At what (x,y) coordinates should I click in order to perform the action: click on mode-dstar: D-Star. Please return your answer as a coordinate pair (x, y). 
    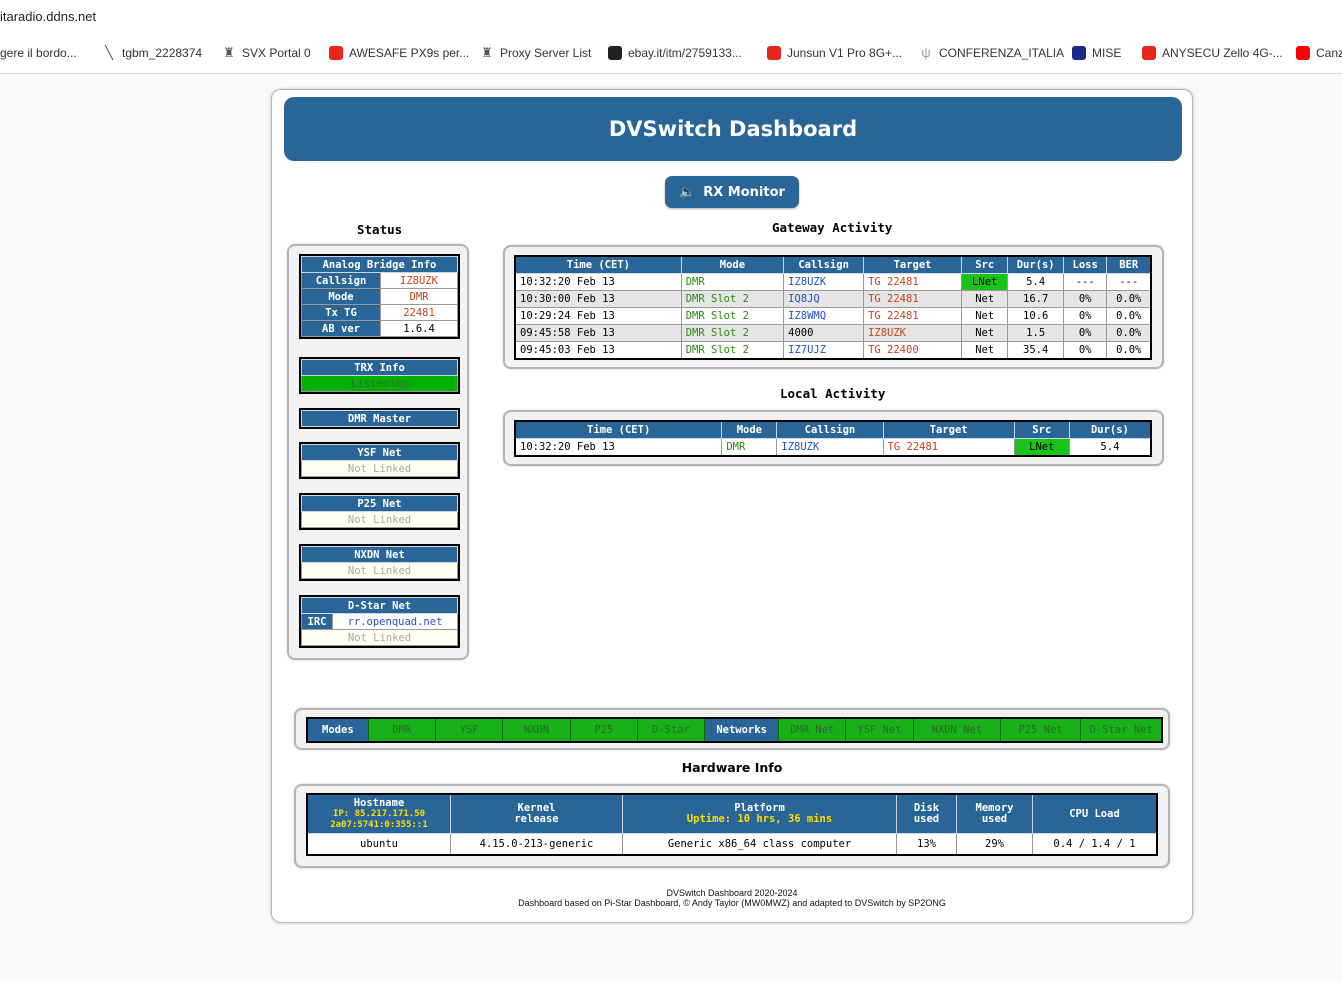
    Looking at the image, I should click on (671, 730).